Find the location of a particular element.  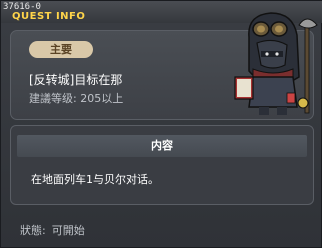

npc-portrait is located at coordinates (276, 63).